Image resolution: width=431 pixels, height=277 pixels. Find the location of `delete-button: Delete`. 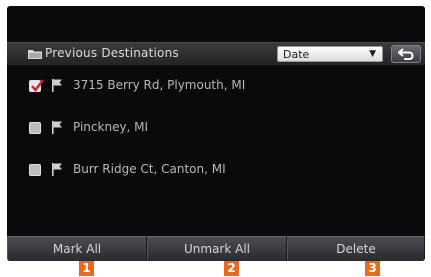

delete-button: Delete is located at coordinates (356, 248).